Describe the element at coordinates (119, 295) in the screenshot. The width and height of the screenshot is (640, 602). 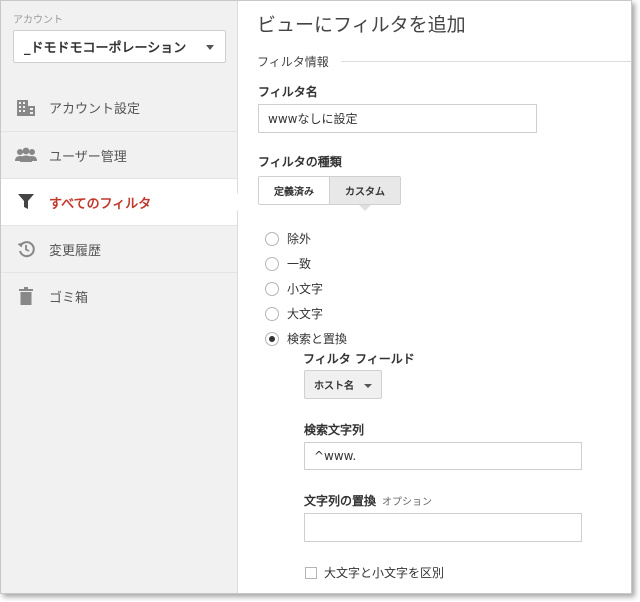
I see `sidebar-item-trash: ゴミ箱` at that location.